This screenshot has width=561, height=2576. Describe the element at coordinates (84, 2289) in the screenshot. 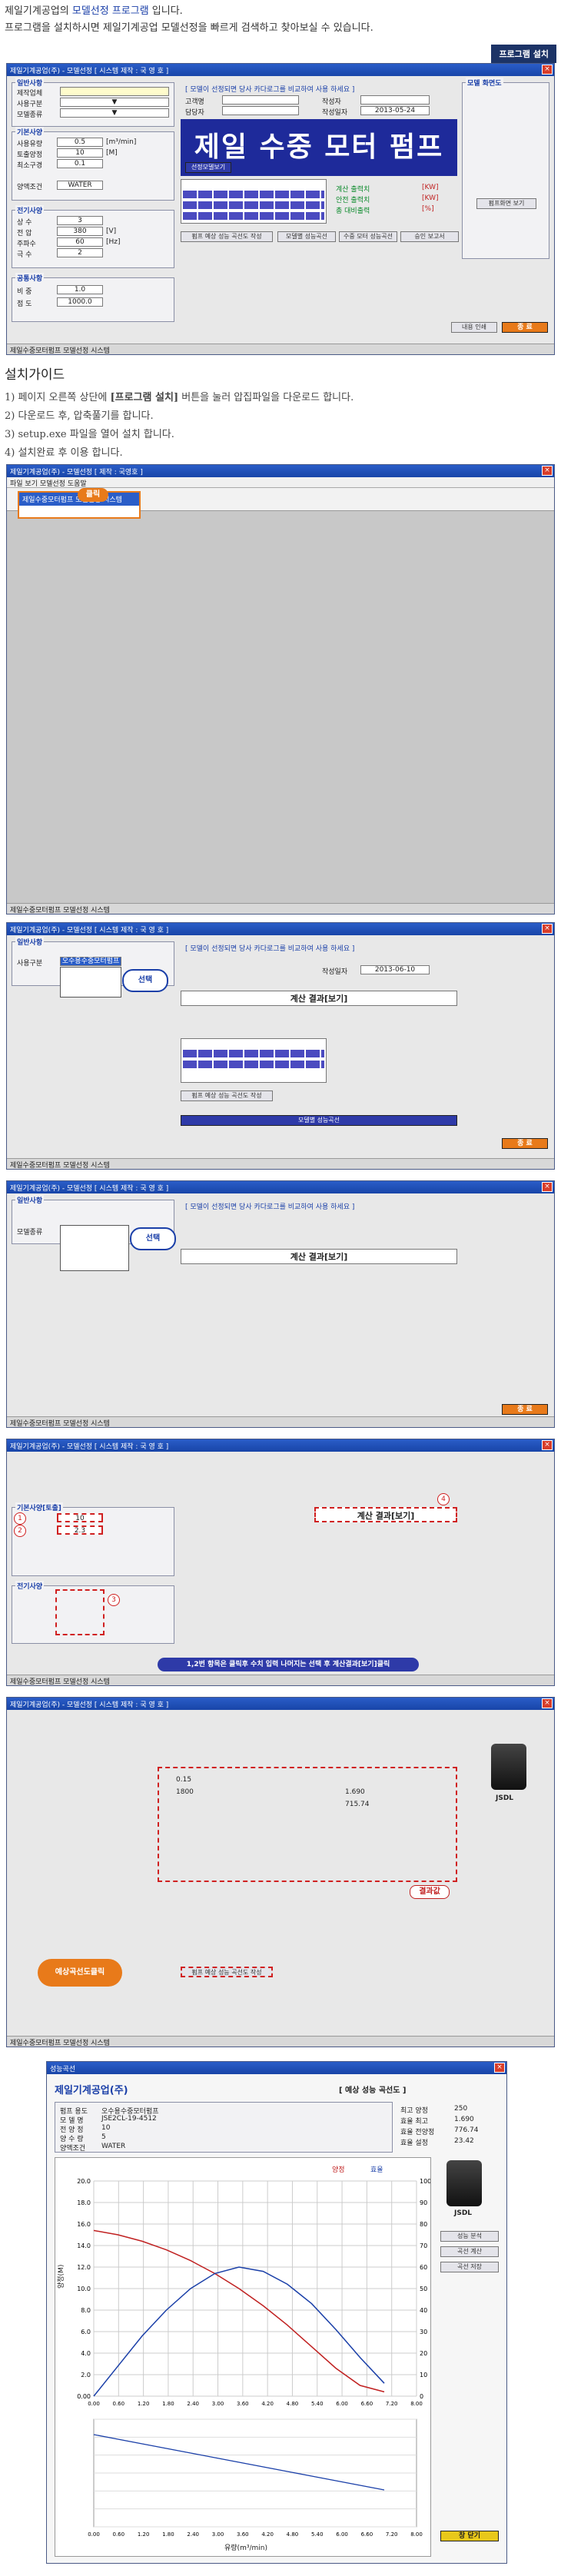

I see `y-tick: 10.0` at that location.